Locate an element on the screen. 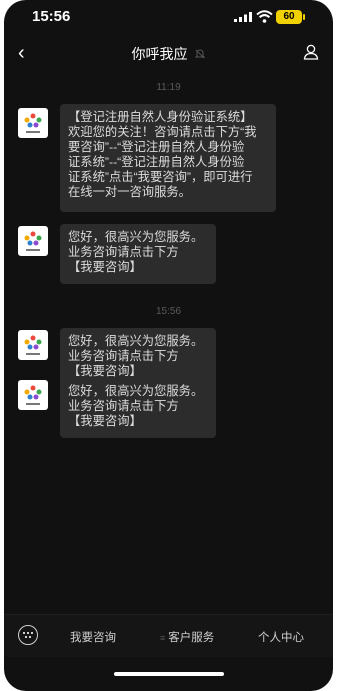 Image resolution: width=337 pixels, height=691 pixels. message-line: 证系统”--“登记注册自然人身份验 is located at coordinates (156, 162).